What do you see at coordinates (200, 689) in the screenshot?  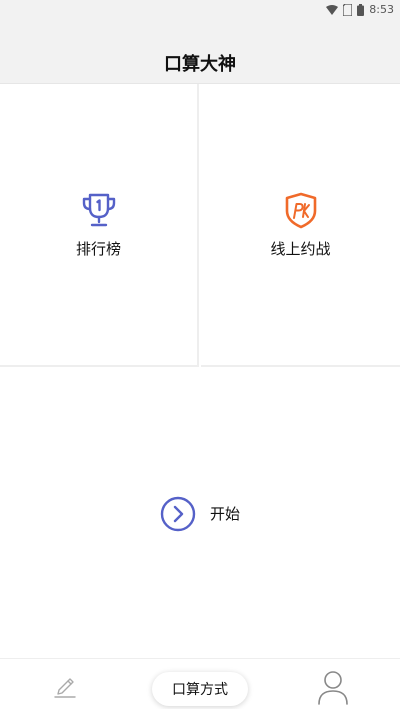 I see `calculation-mode-button: 口算方式` at bounding box center [200, 689].